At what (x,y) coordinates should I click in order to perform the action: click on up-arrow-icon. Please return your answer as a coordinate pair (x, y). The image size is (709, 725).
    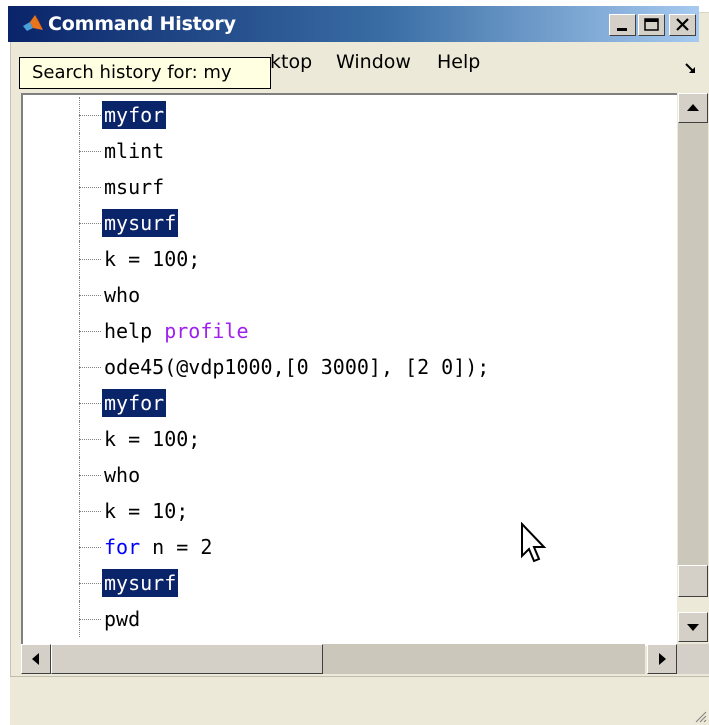
    Looking at the image, I should click on (693, 107).